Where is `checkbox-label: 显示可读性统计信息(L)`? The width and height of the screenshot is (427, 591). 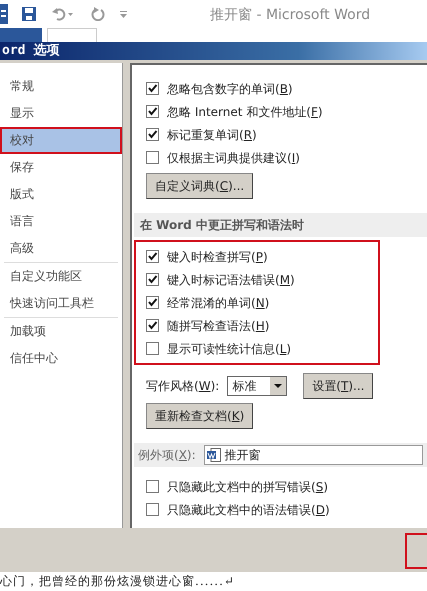
checkbox-label: 显示可读性统计信息(L) is located at coordinates (229, 349).